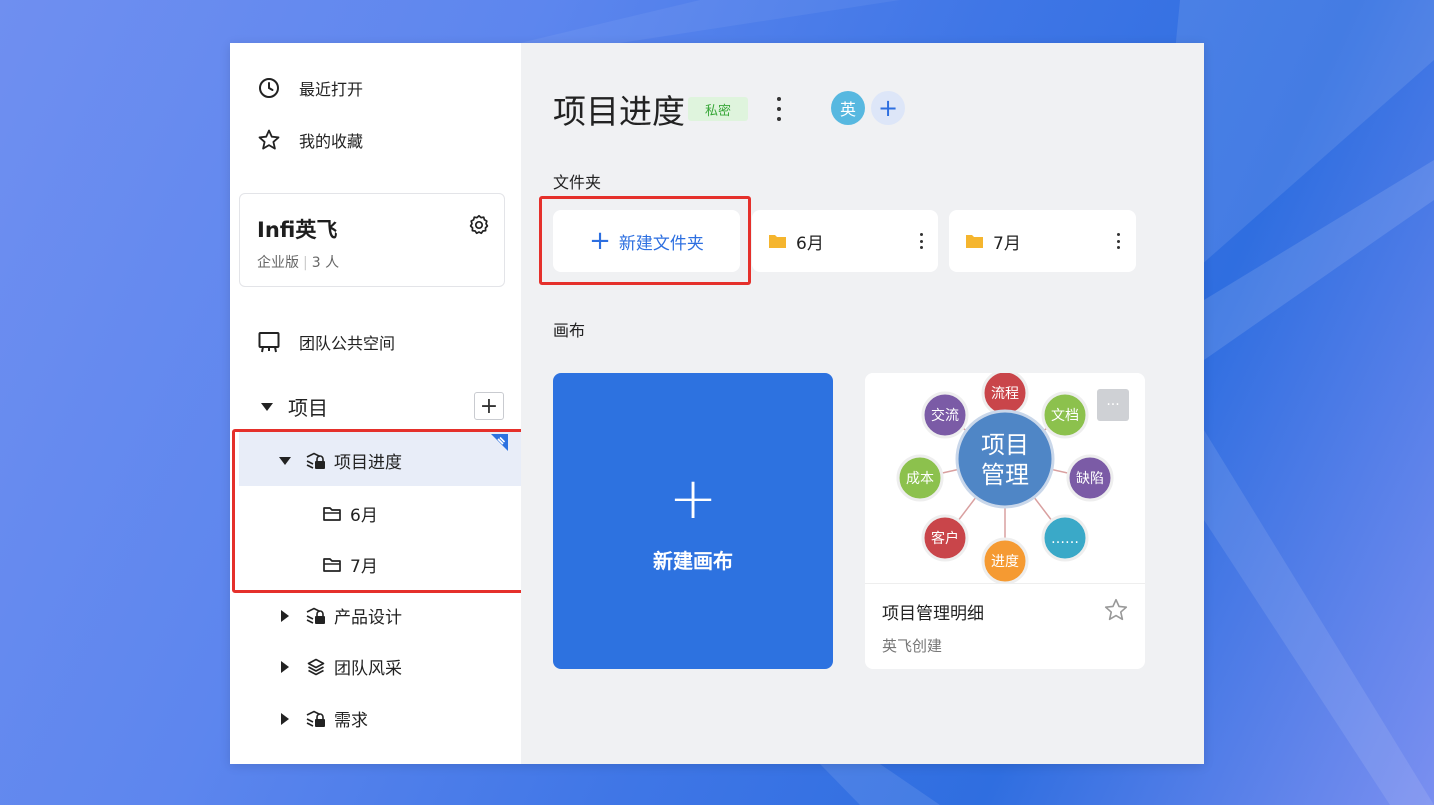 This screenshot has height=805, width=1434. What do you see at coordinates (1005, 394) in the screenshot?
I see `diagram-node-label: 流程` at bounding box center [1005, 394].